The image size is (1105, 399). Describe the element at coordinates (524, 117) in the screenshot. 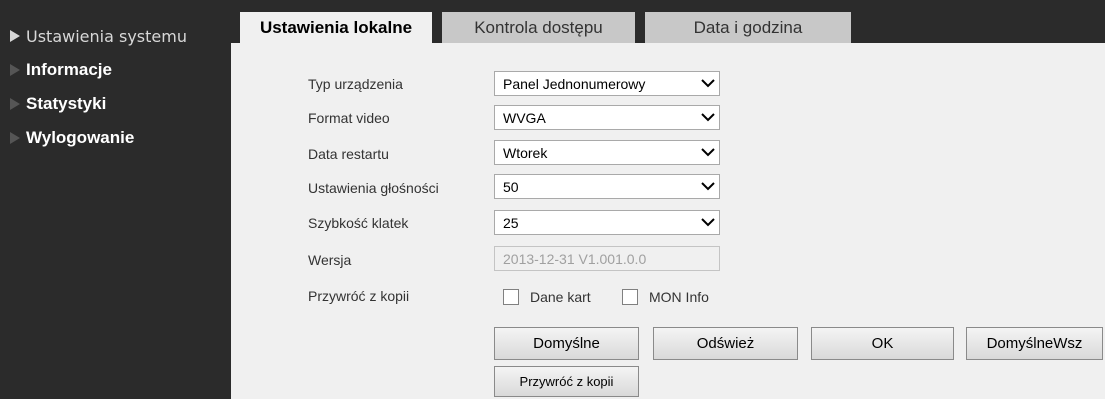

I see `video-format-value: WVGA` at that location.